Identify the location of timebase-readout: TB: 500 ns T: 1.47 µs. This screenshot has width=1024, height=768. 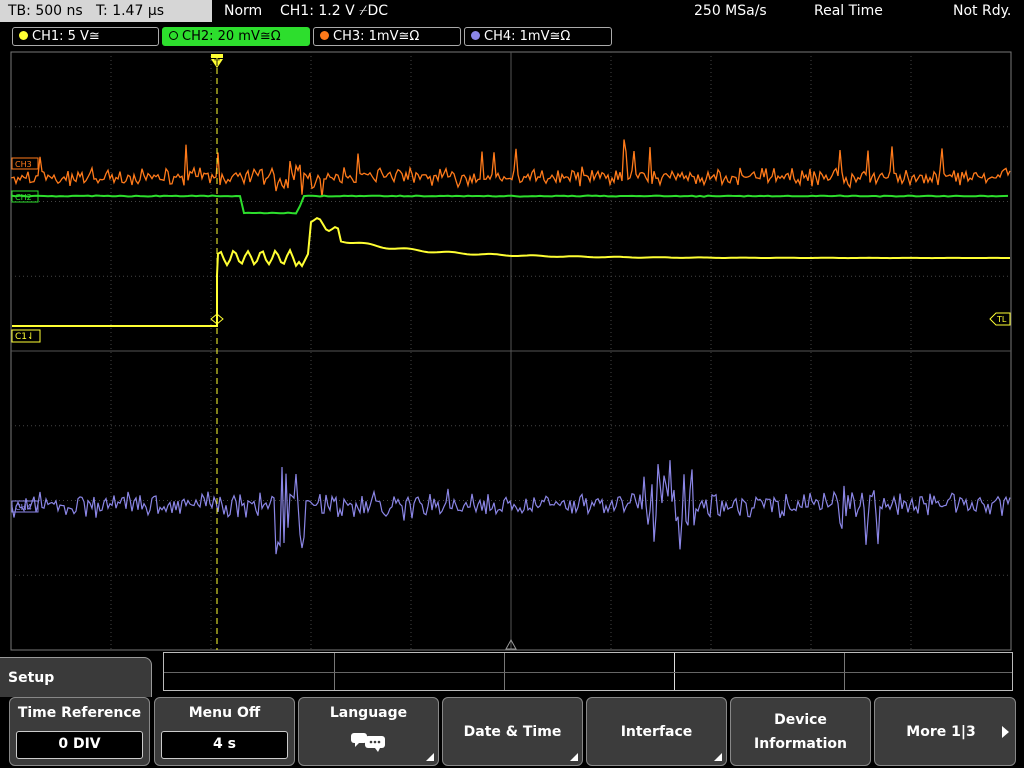
(106, 11).